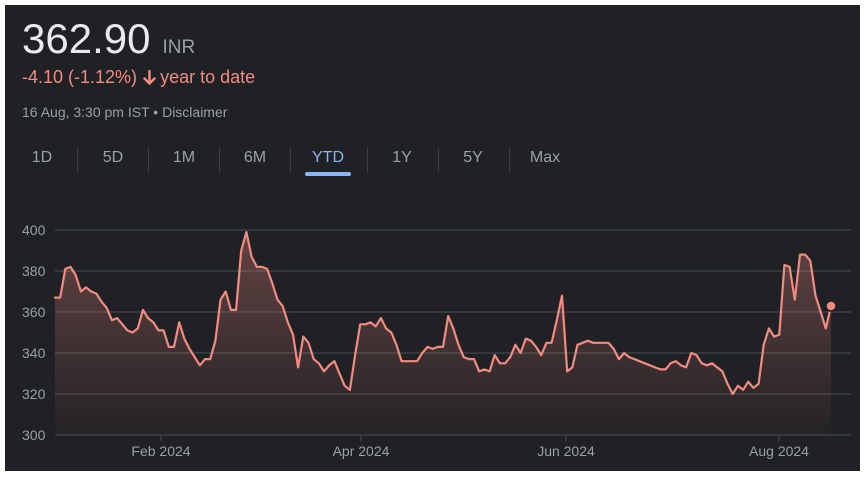  I want to click on y-tick-label: 340, so click(34, 353).